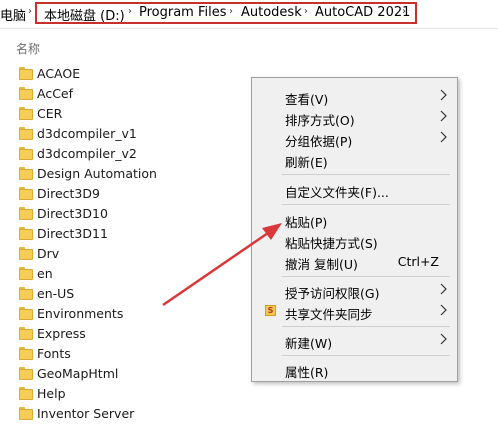  I want to click on column-header-name: 名称, so click(28, 48).